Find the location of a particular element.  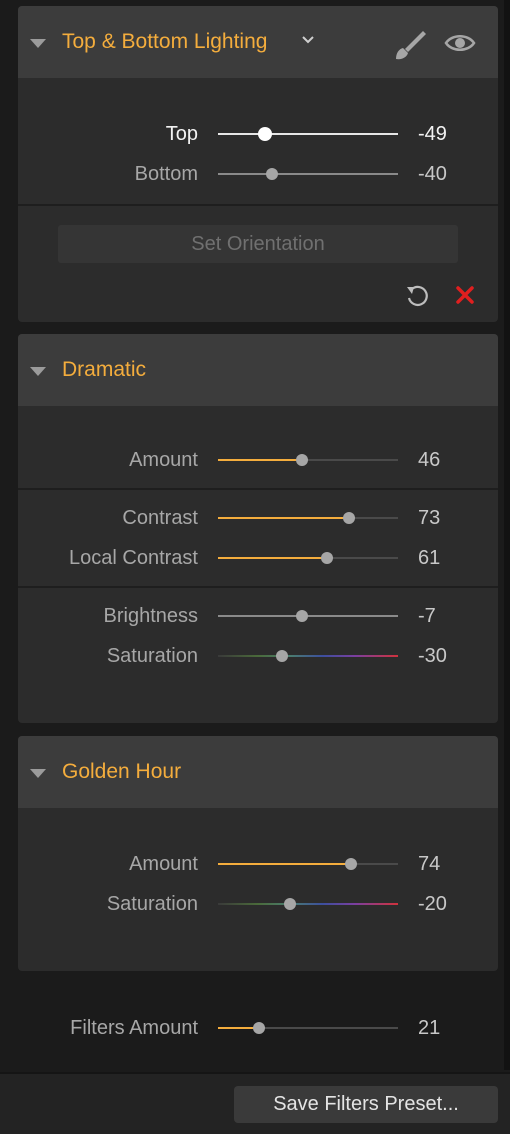

slider-row-bottom: Bottom -40 is located at coordinates (258, 174).